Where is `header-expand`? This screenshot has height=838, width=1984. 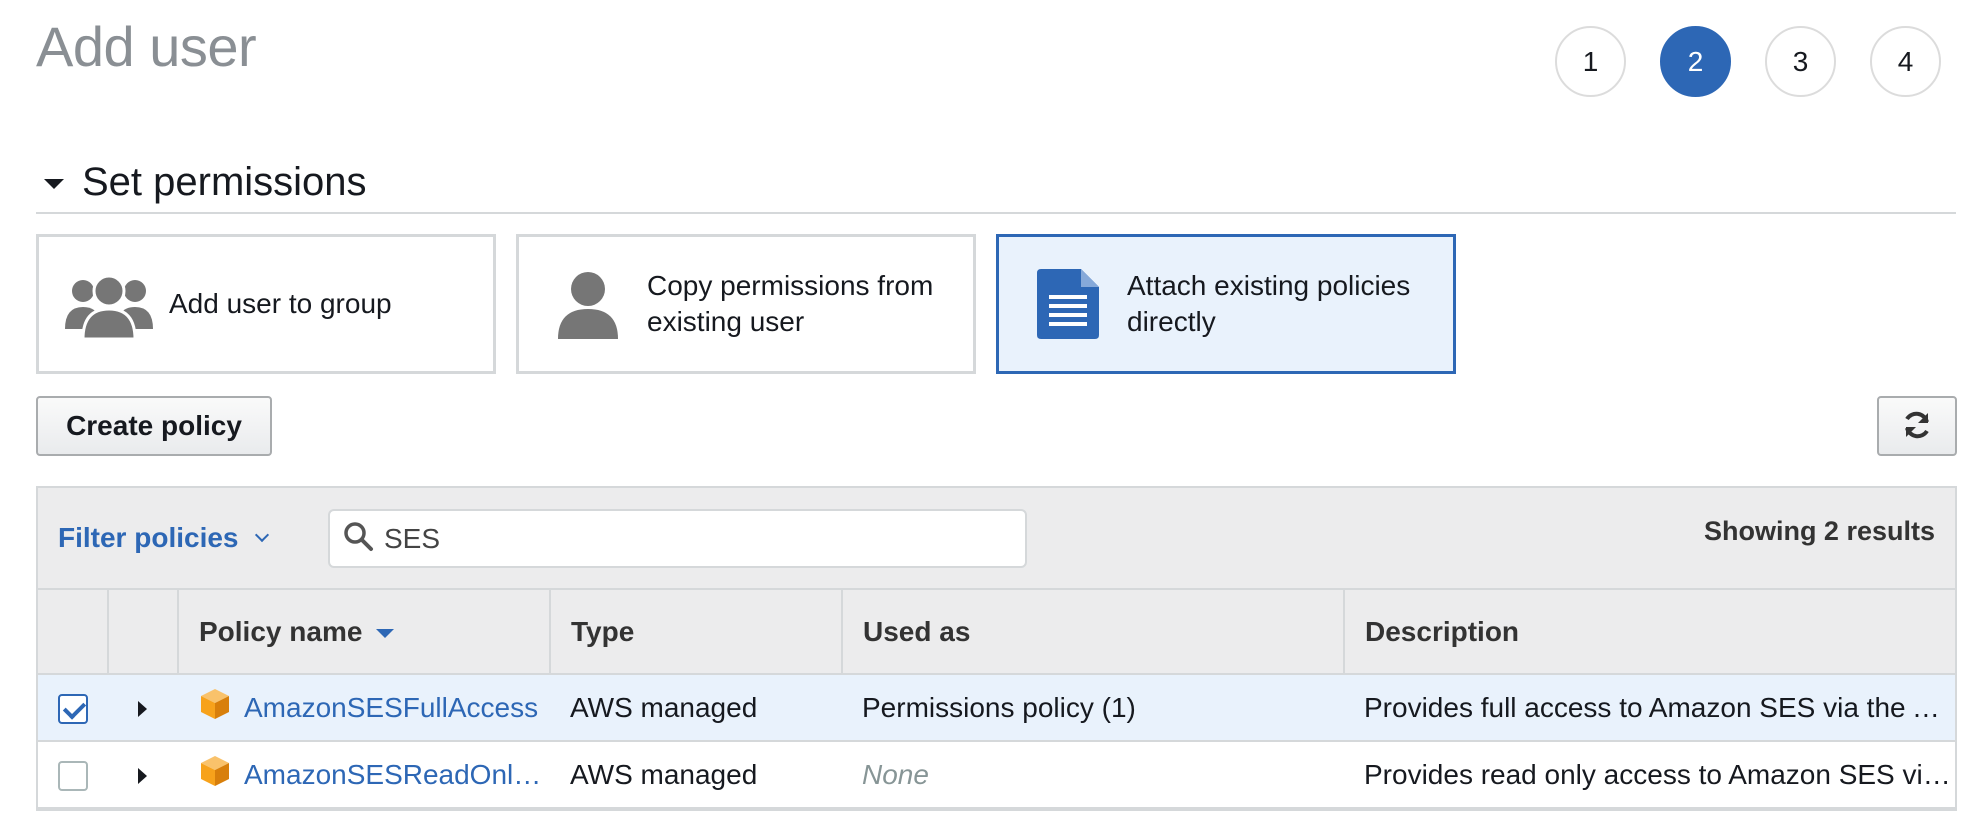
header-expand is located at coordinates (143, 632).